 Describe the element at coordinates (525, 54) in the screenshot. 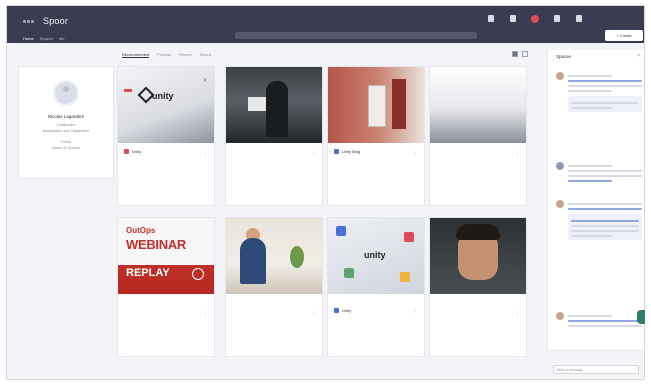

I see `list-view-icon` at that location.